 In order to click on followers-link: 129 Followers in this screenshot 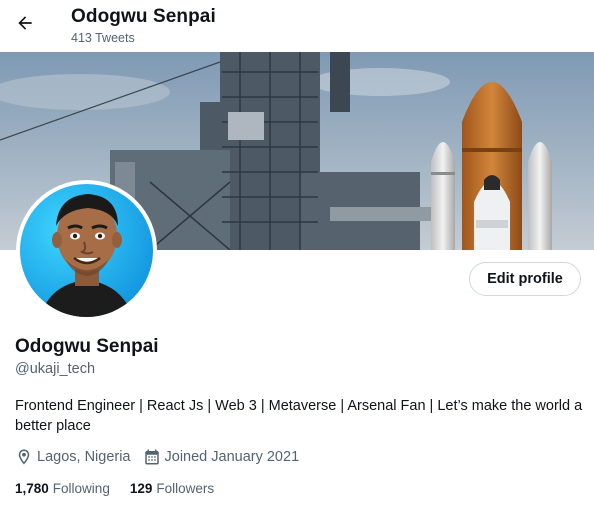, I will do `click(172, 488)`.